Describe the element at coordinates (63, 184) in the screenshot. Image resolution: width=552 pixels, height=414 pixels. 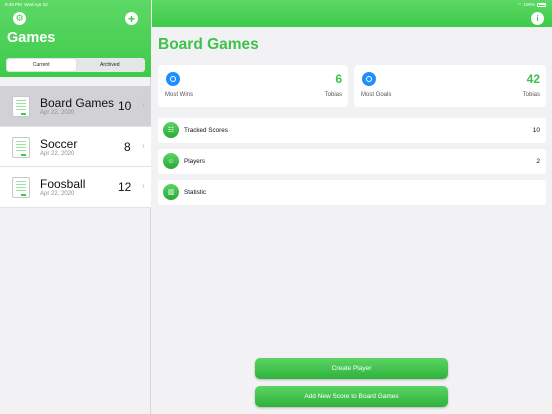
I see `game-name: Foosball` at that location.